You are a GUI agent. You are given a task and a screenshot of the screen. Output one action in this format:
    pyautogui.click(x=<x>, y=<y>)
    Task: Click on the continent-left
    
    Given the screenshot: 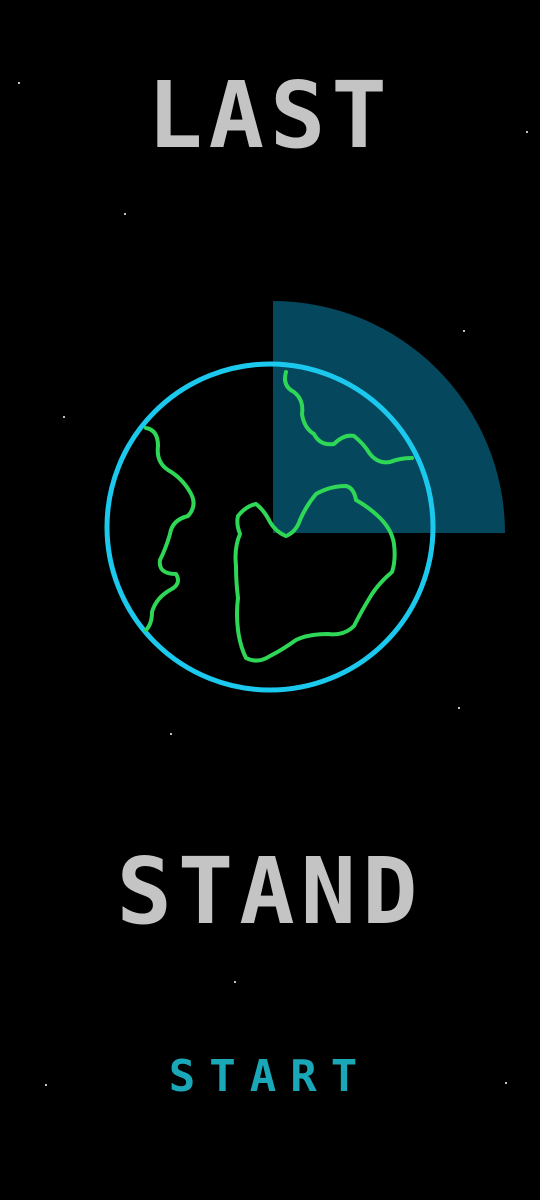 What is the action you would take?
    pyautogui.click(x=170, y=529)
    